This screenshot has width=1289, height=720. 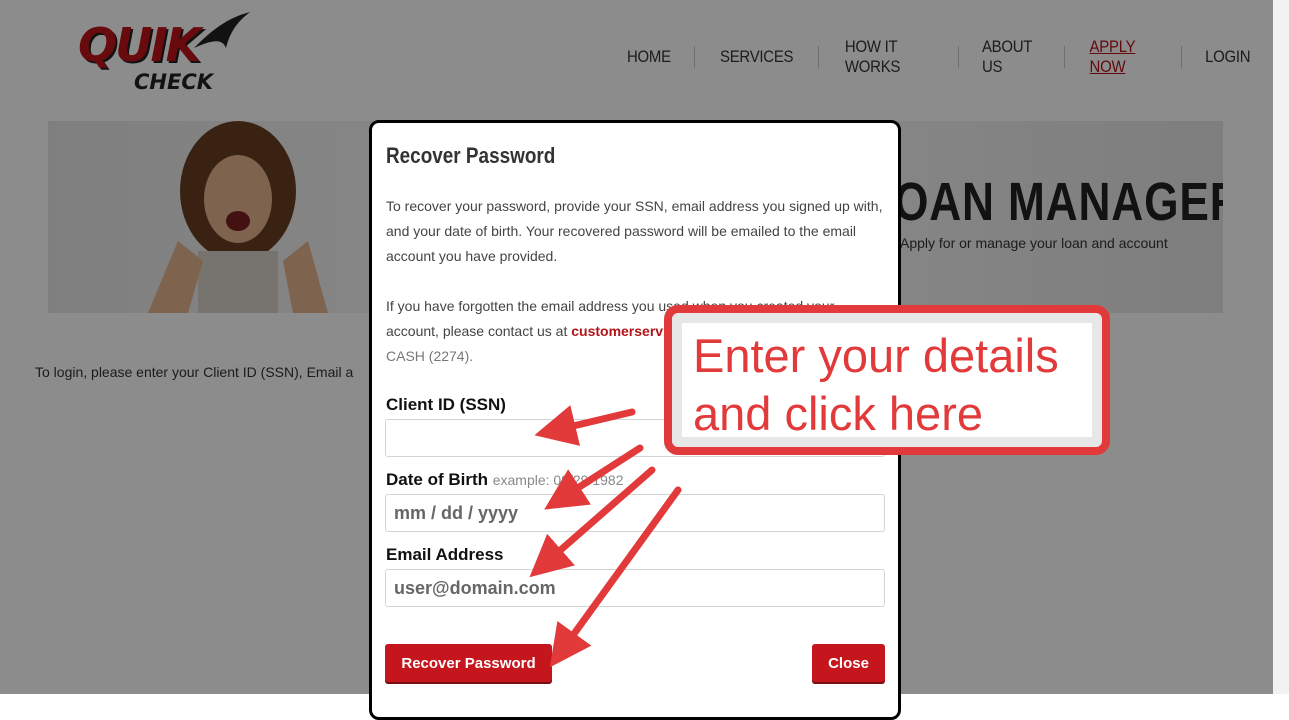 I want to click on dob-input, so click(x=635, y=513).